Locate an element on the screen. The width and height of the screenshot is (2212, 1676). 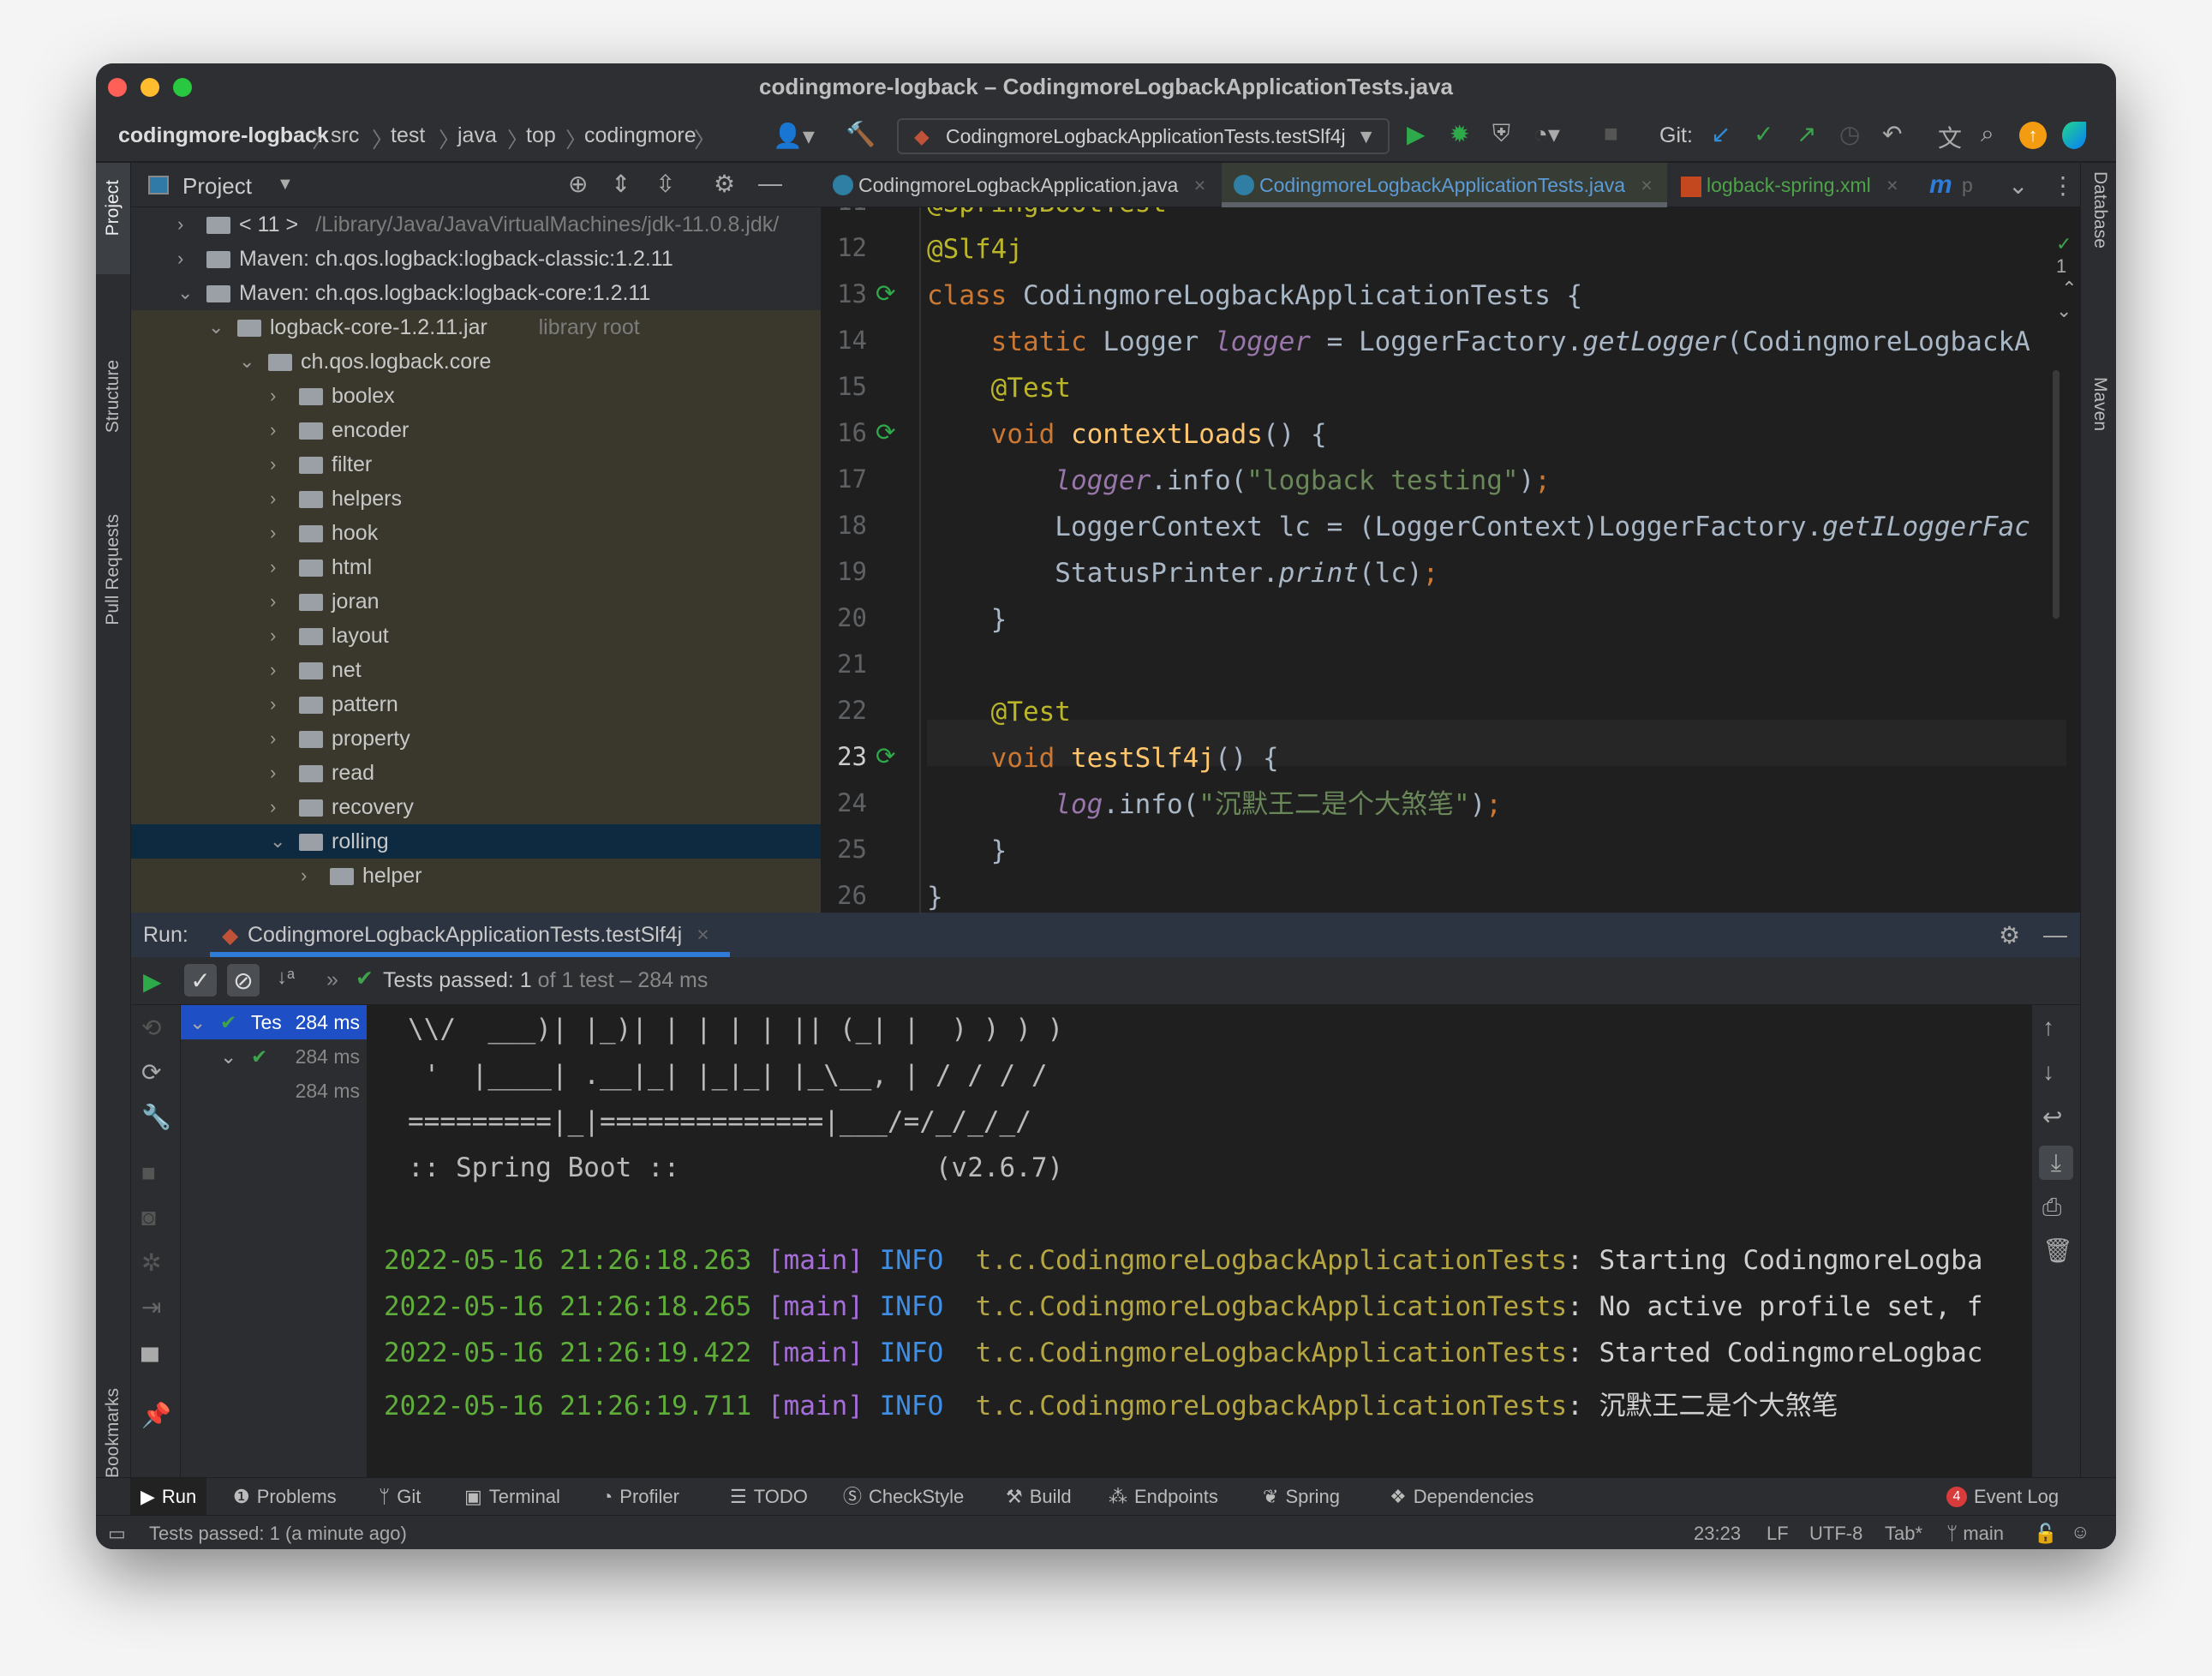
tree-item: ⌄ rolling is located at coordinates (476, 841).